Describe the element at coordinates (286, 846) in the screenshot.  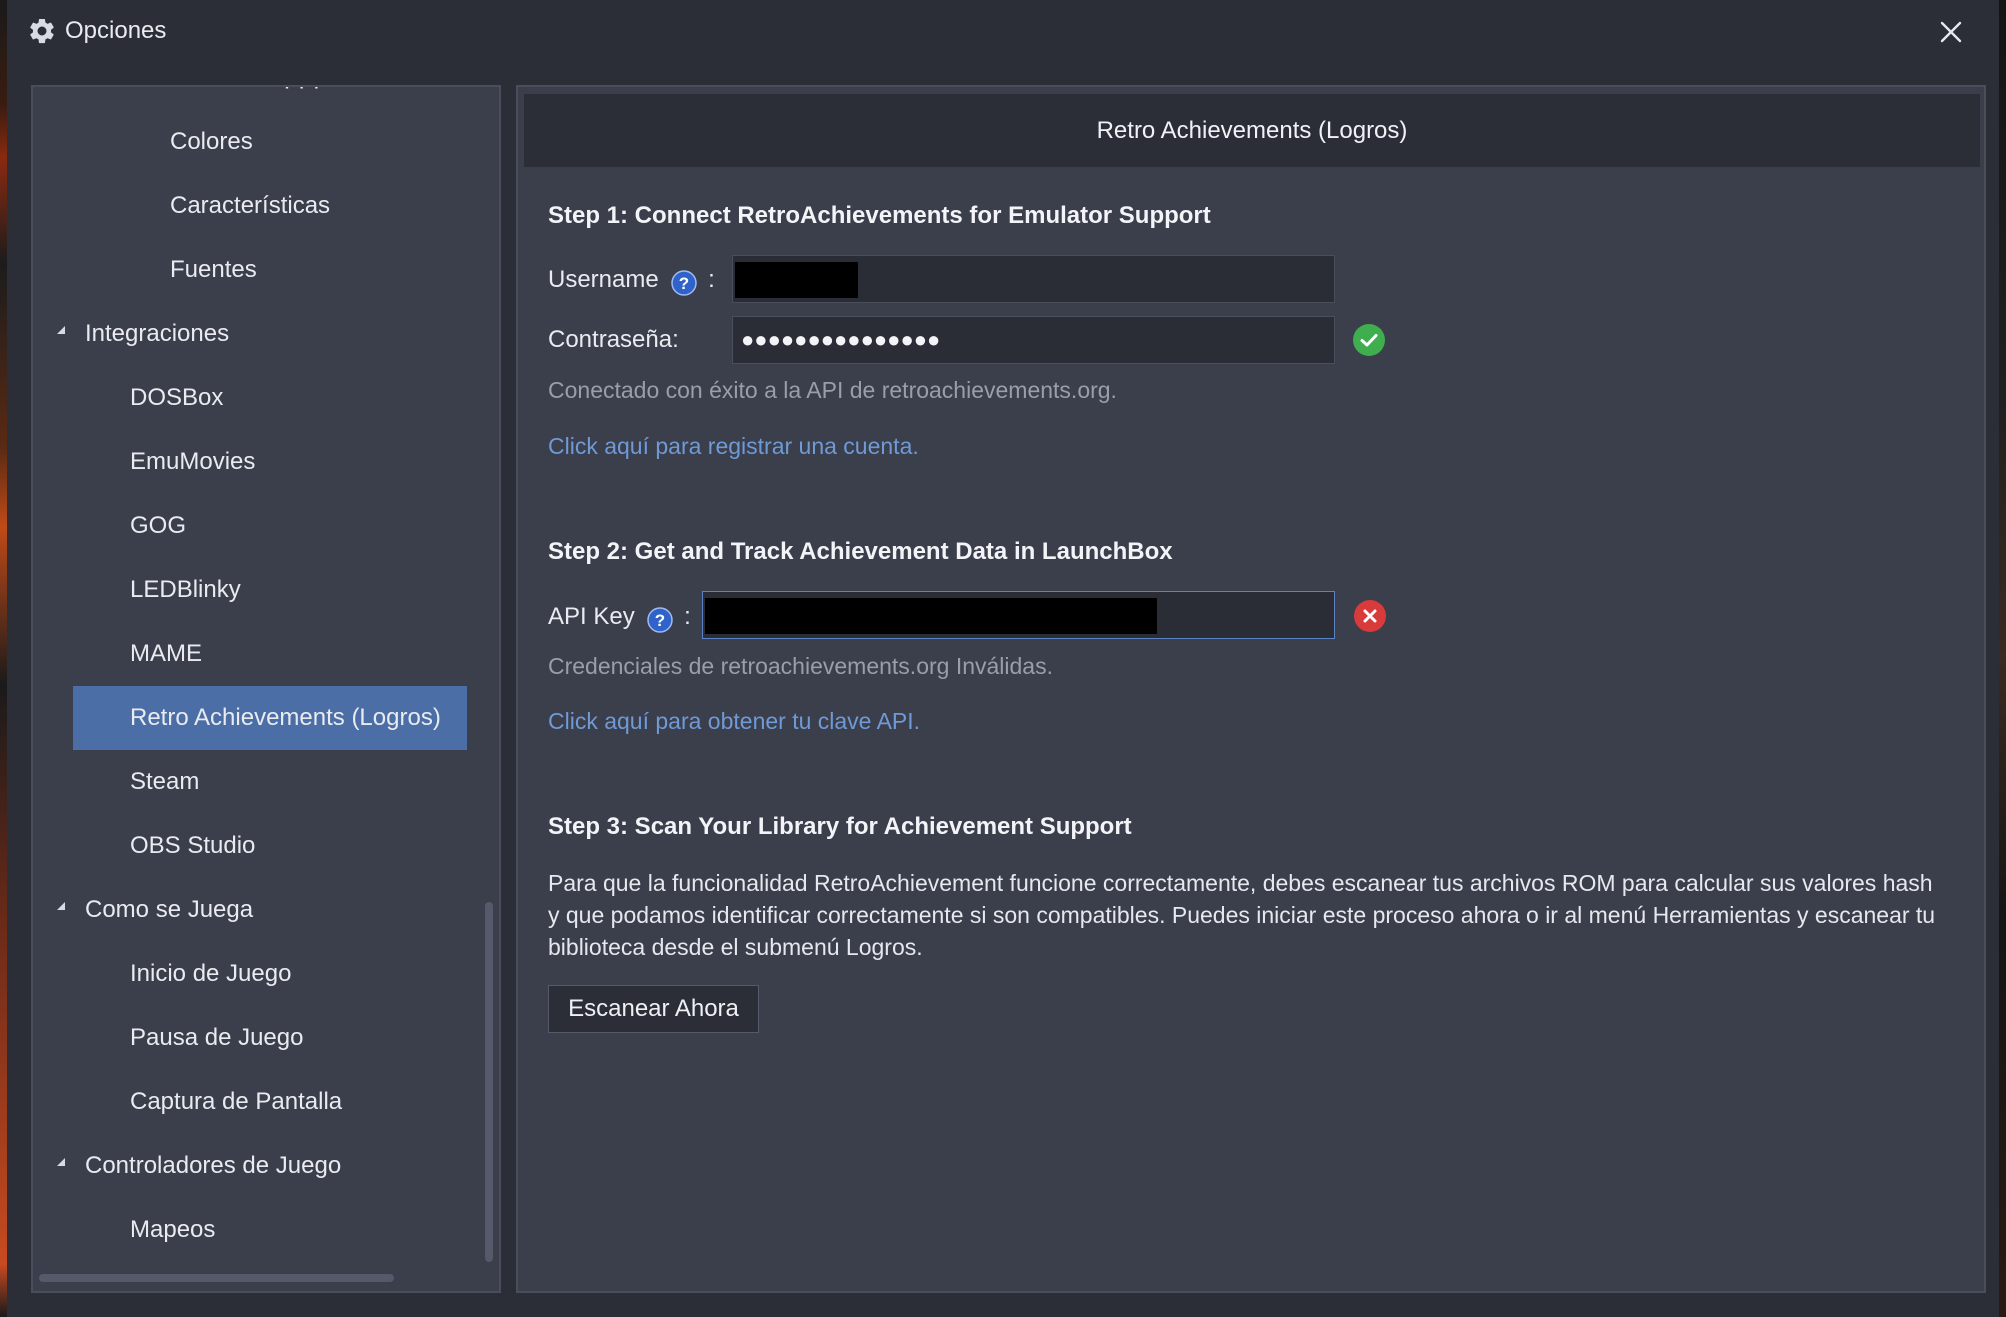
I see `tree-item-obs-studio: OBS Studio` at that location.